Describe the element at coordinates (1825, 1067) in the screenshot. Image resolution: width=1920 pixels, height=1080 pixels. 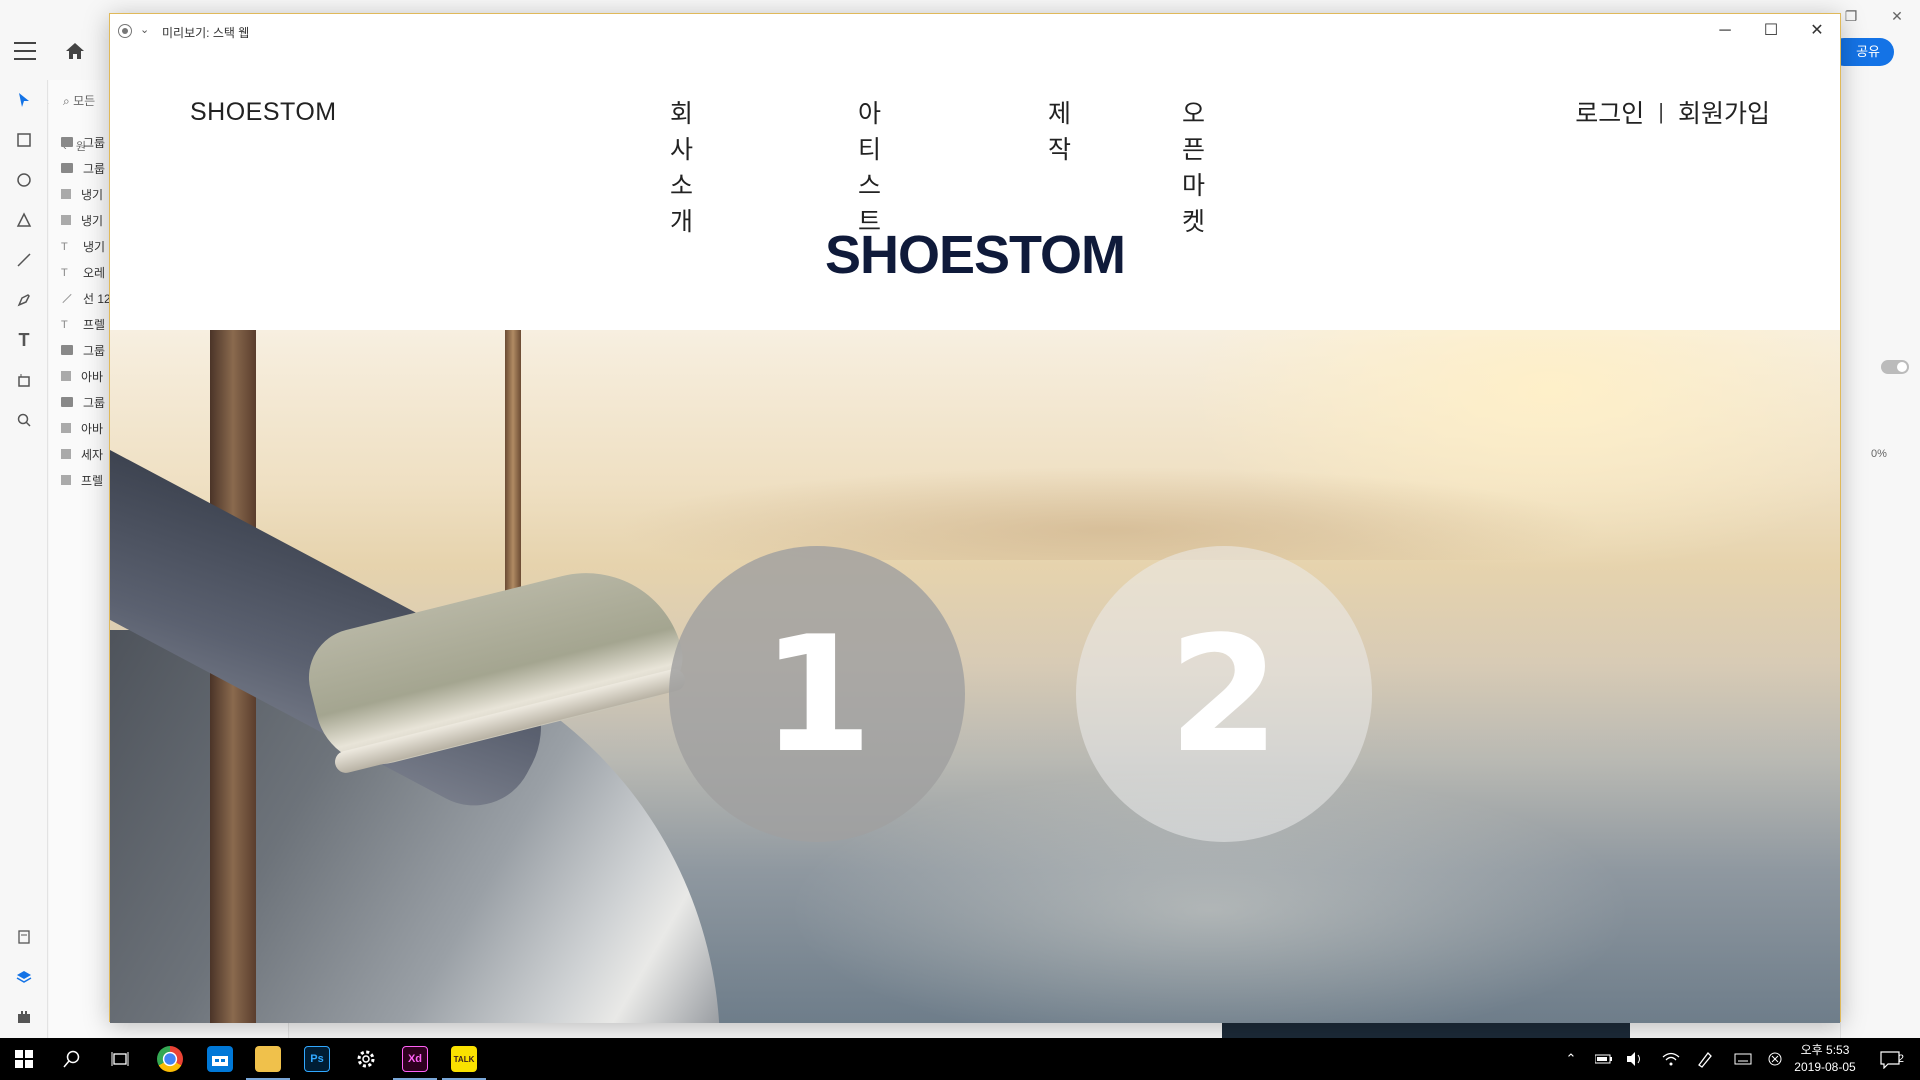
I see `clock-date: 2019-08-05` at that location.